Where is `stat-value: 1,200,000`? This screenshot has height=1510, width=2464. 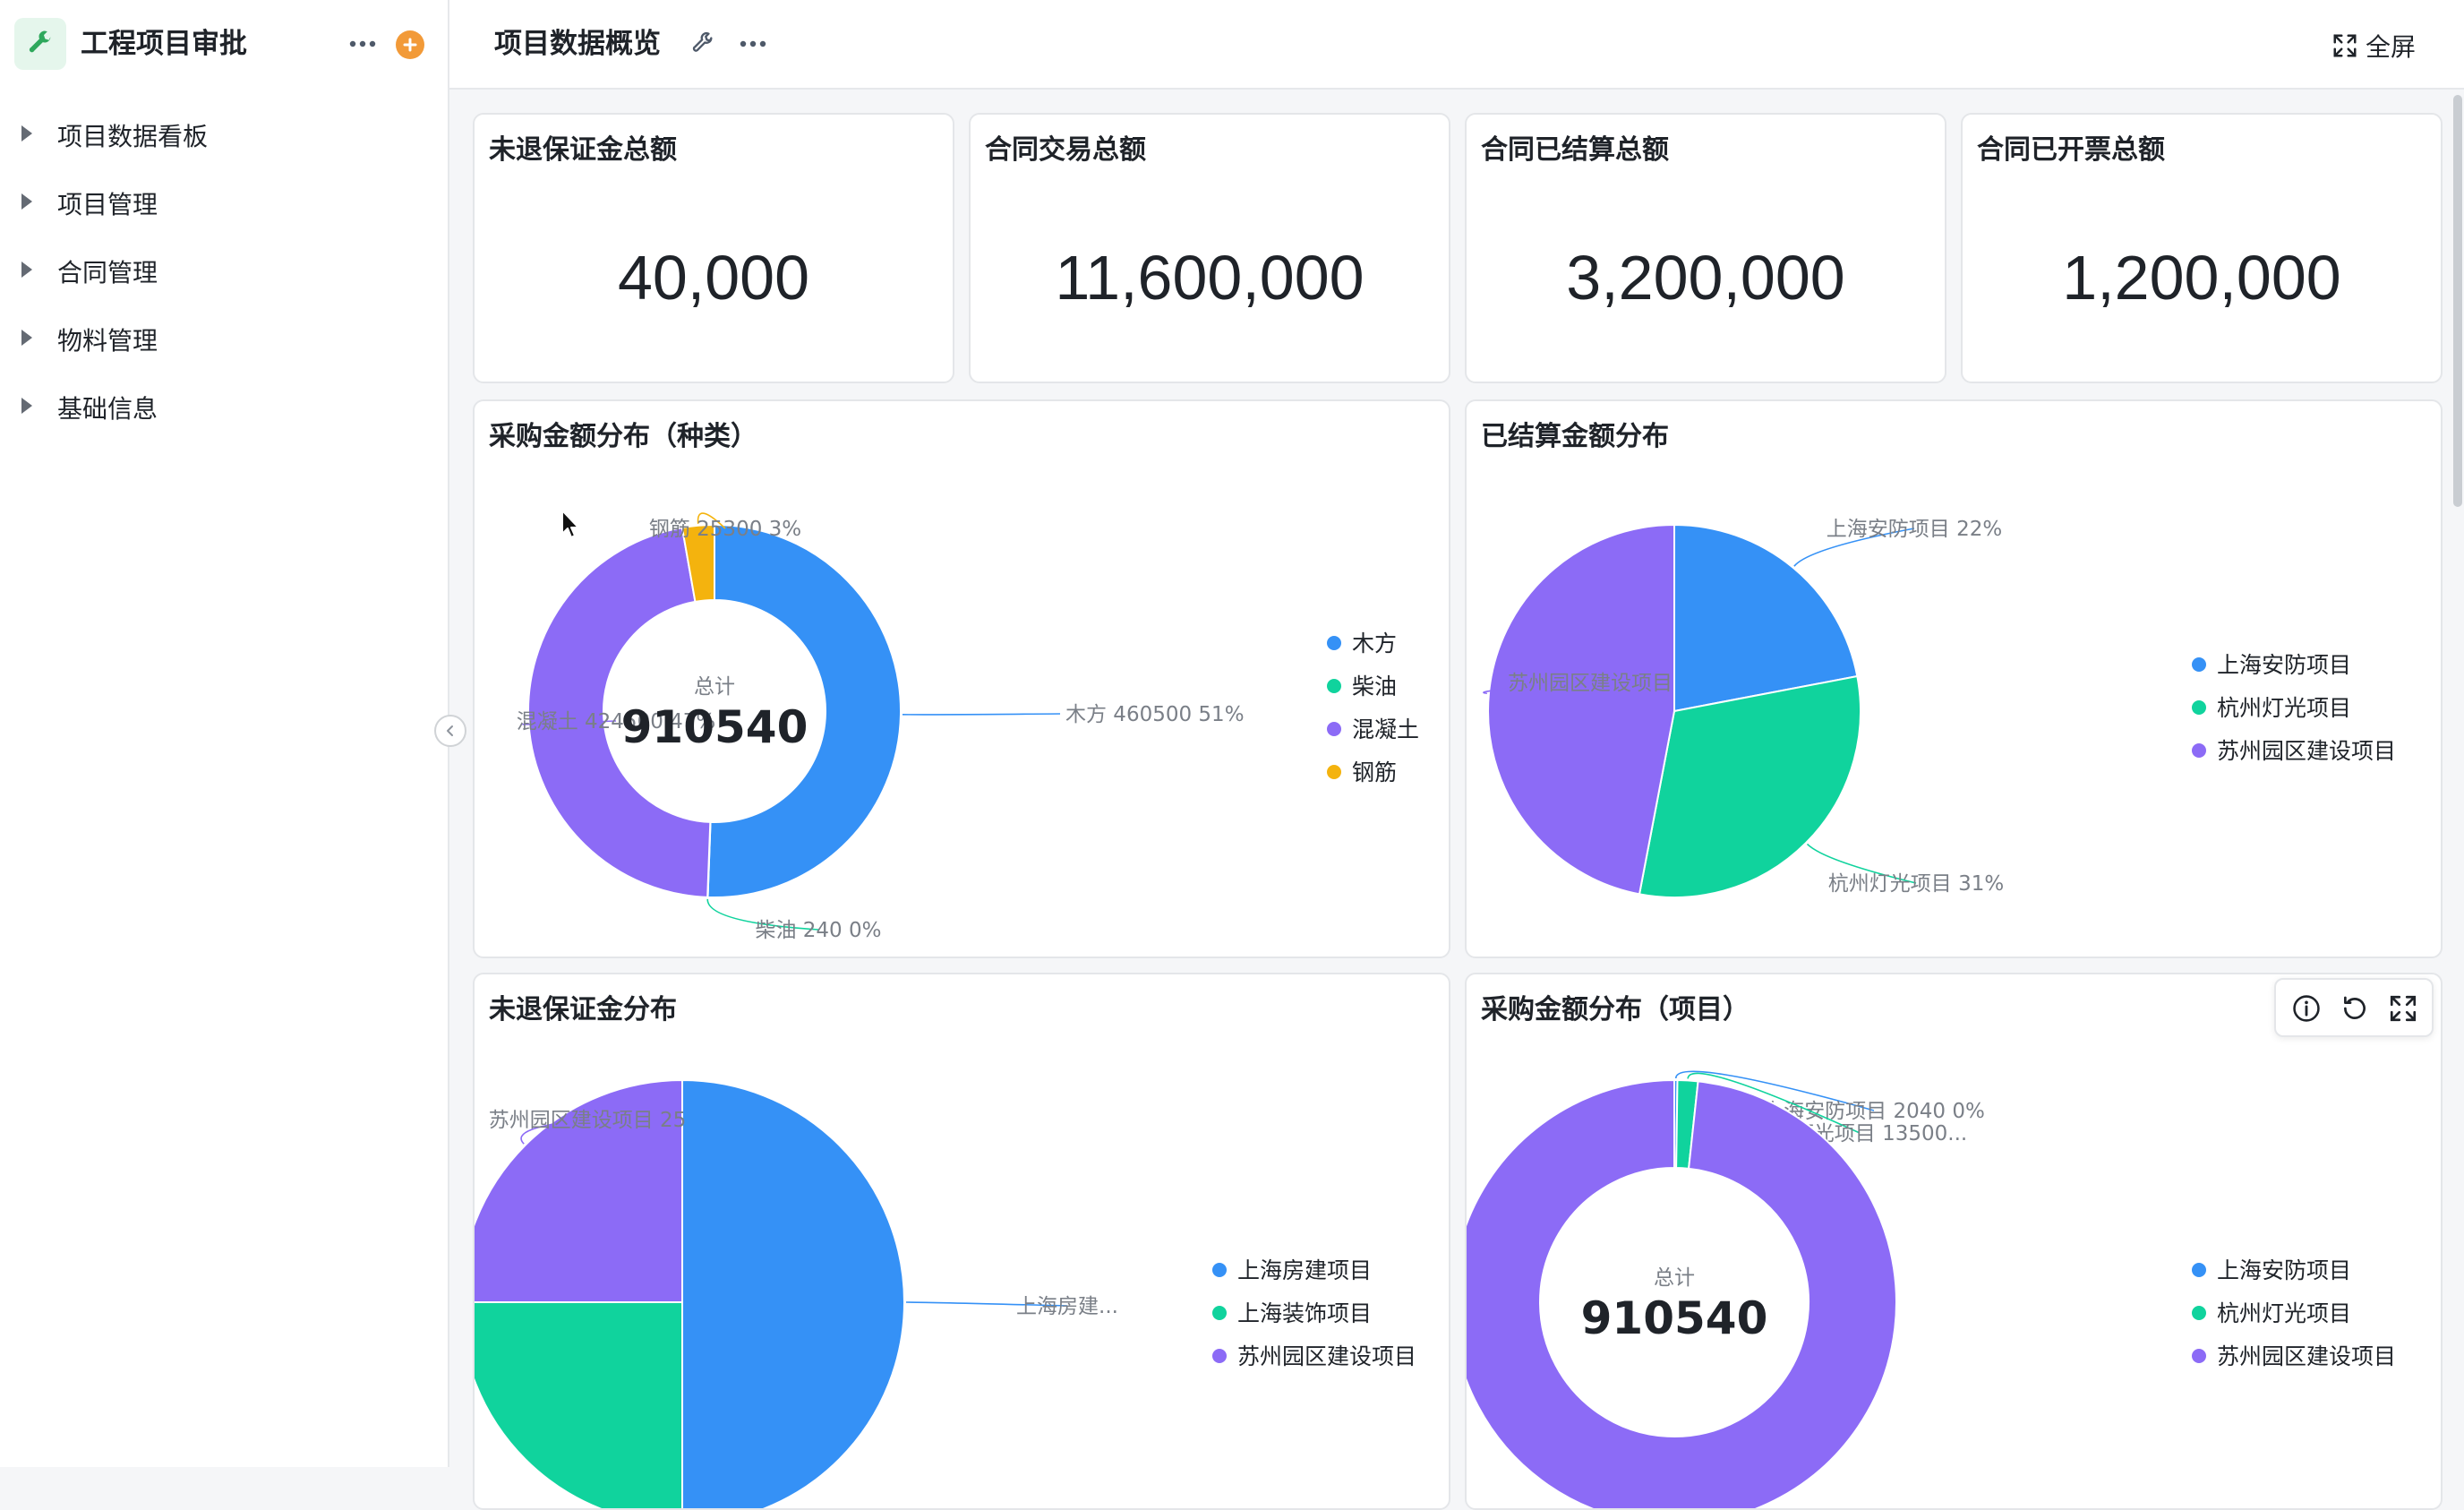
stat-value: 1,200,000 is located at coordinates (2201, 278).